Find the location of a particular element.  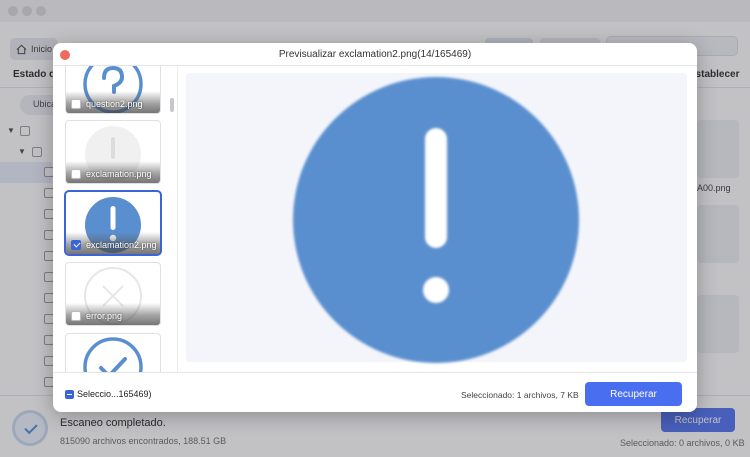

selected-info: Seleccionado: 1 archivos, 7 KB is located at coordinates (520, 395).